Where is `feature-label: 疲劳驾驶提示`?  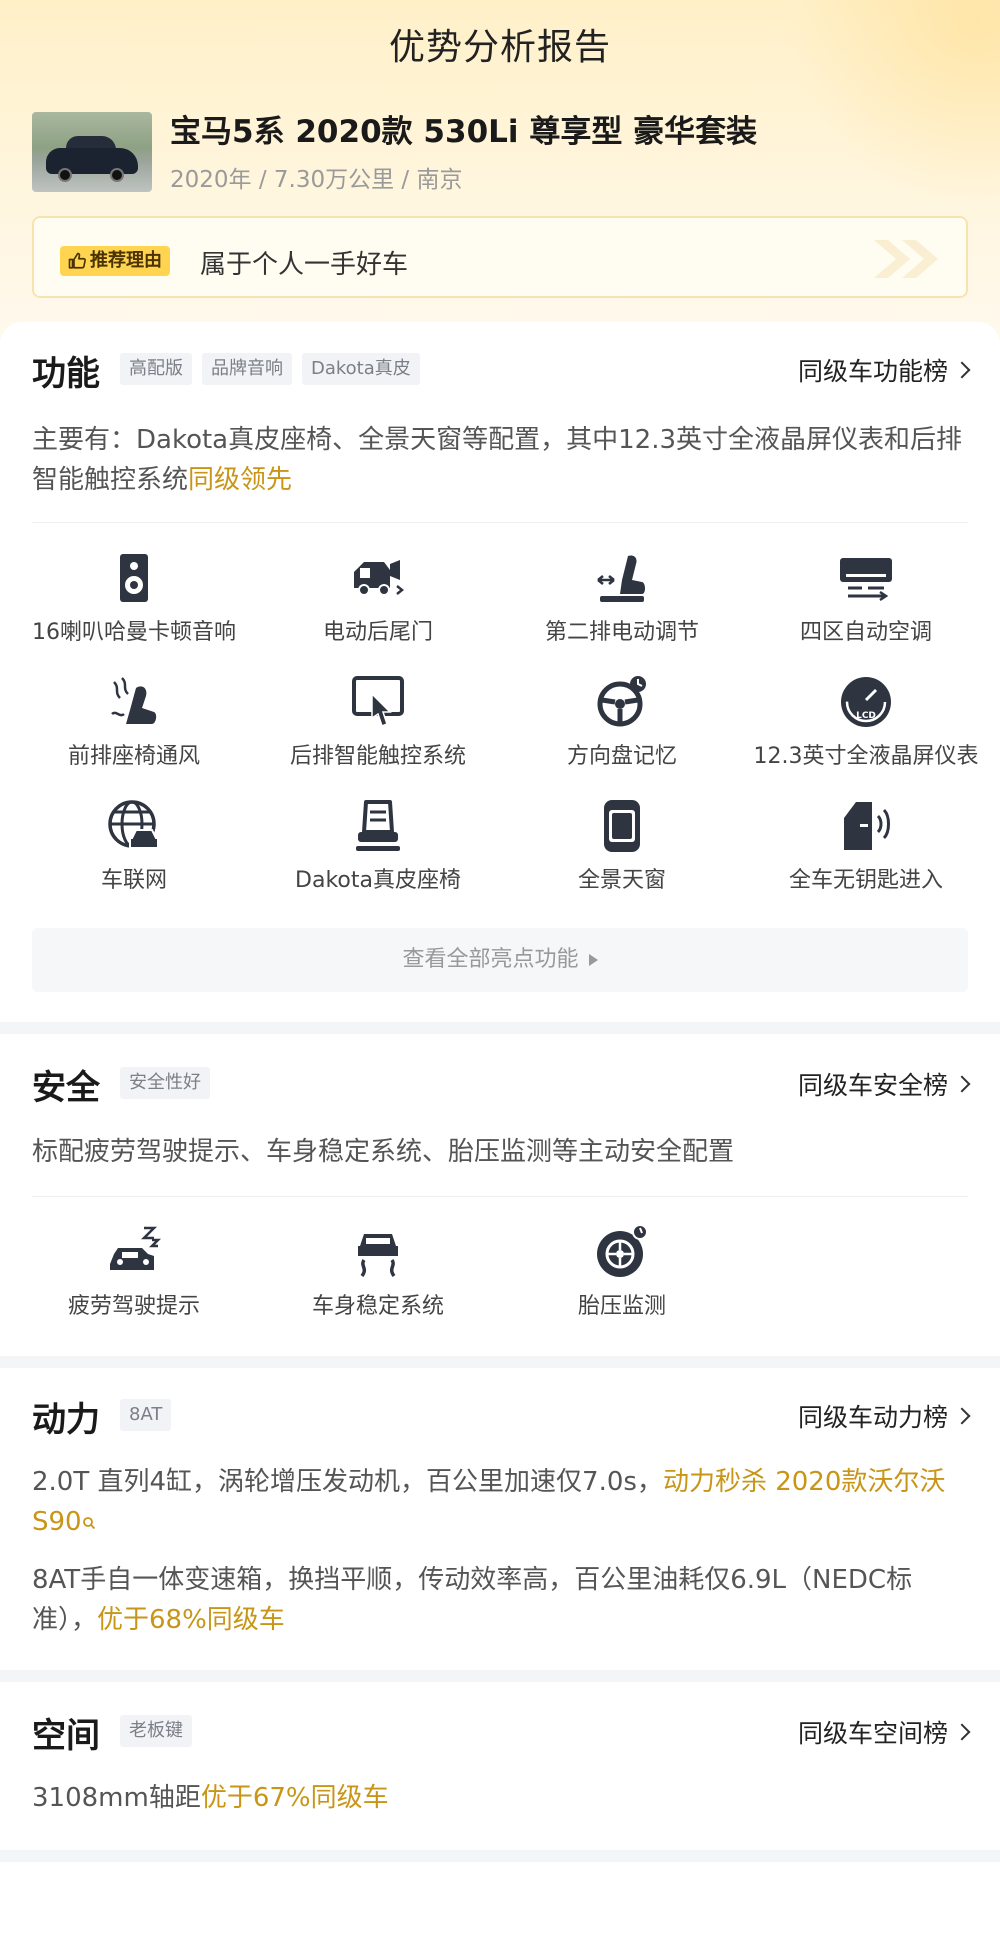
feature-label: 疲劳驾驶提示 is located at coordinates (133, 1306).